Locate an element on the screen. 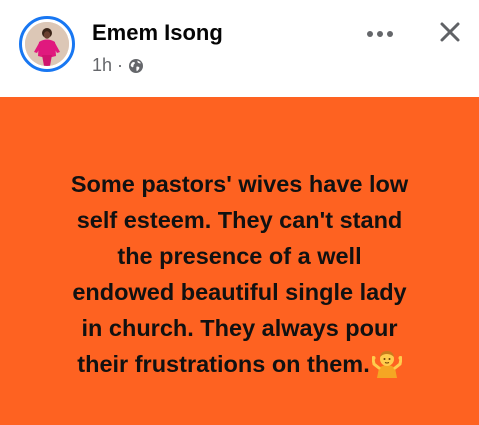 Image resolution: width=479 pixels, height=425 pixels. author-name: Emem Isong is located at coordinates (157, 33).